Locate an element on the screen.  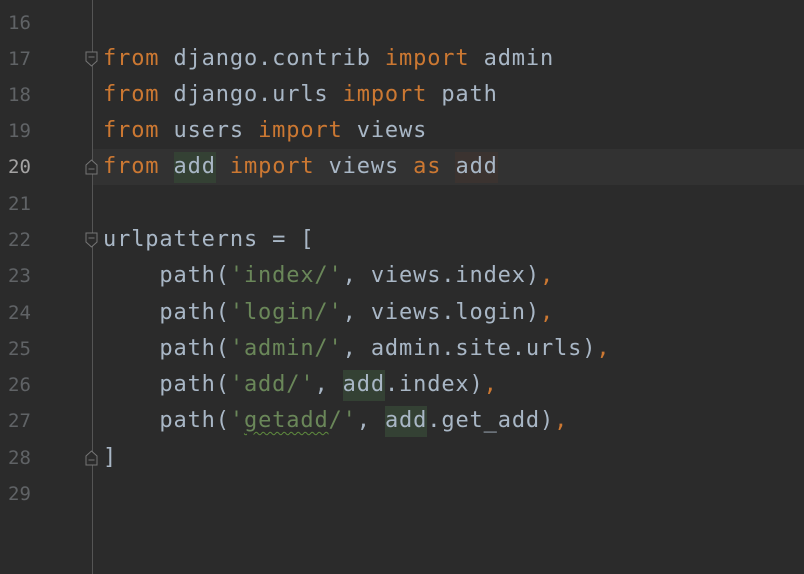
code-line-current: 20 from add import views as add is located at coordinates (402, 167).